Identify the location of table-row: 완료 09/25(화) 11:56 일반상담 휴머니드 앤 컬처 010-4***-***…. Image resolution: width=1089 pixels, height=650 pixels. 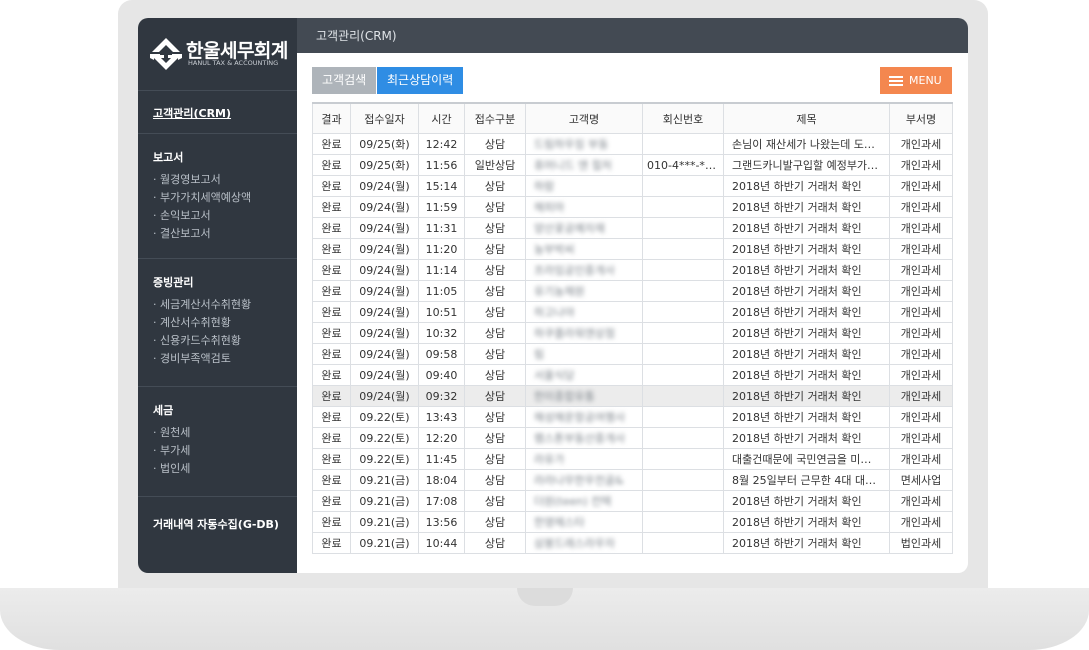
(632, 165).